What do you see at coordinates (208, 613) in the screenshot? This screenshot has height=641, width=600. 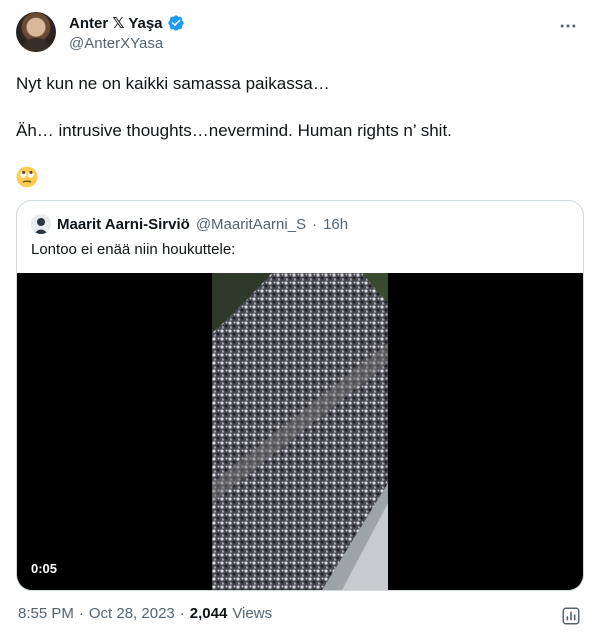 I see `views-count: 2,044` at bounding box center [208, 613].